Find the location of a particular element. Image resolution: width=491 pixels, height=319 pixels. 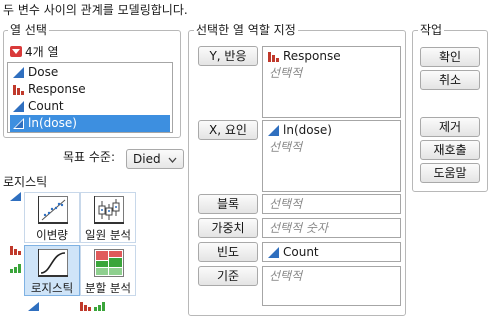

column-name: ln(dose) is located at coordinates (52, 123).